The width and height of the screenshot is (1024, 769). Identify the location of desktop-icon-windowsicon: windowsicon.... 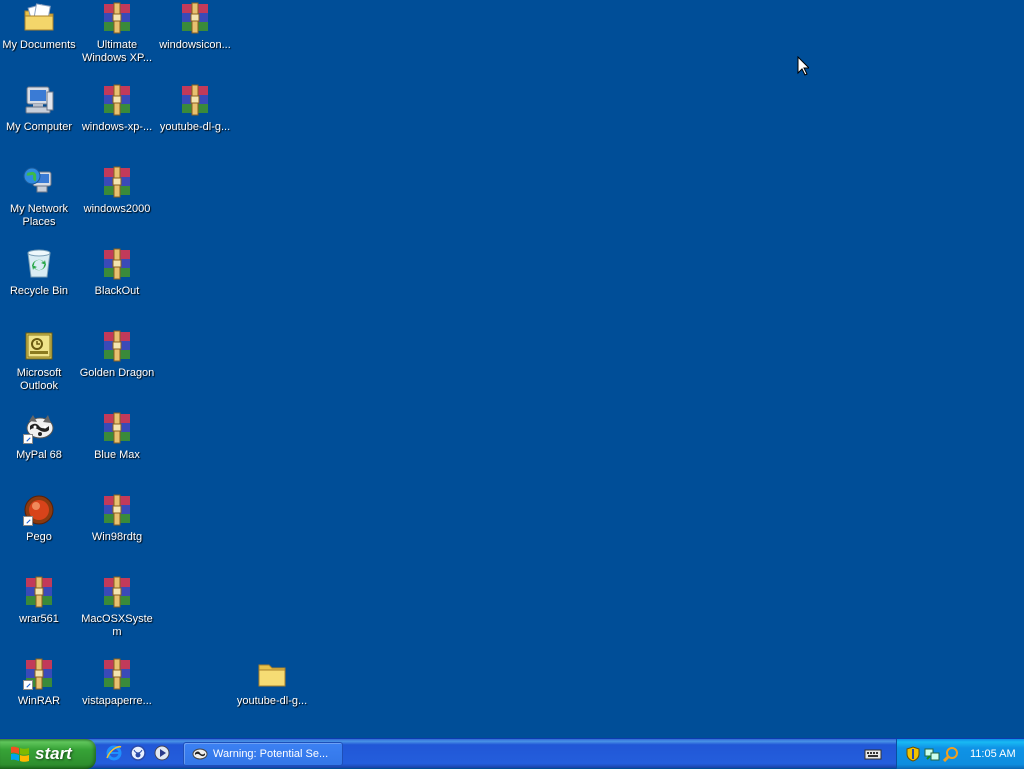
(195, 27).